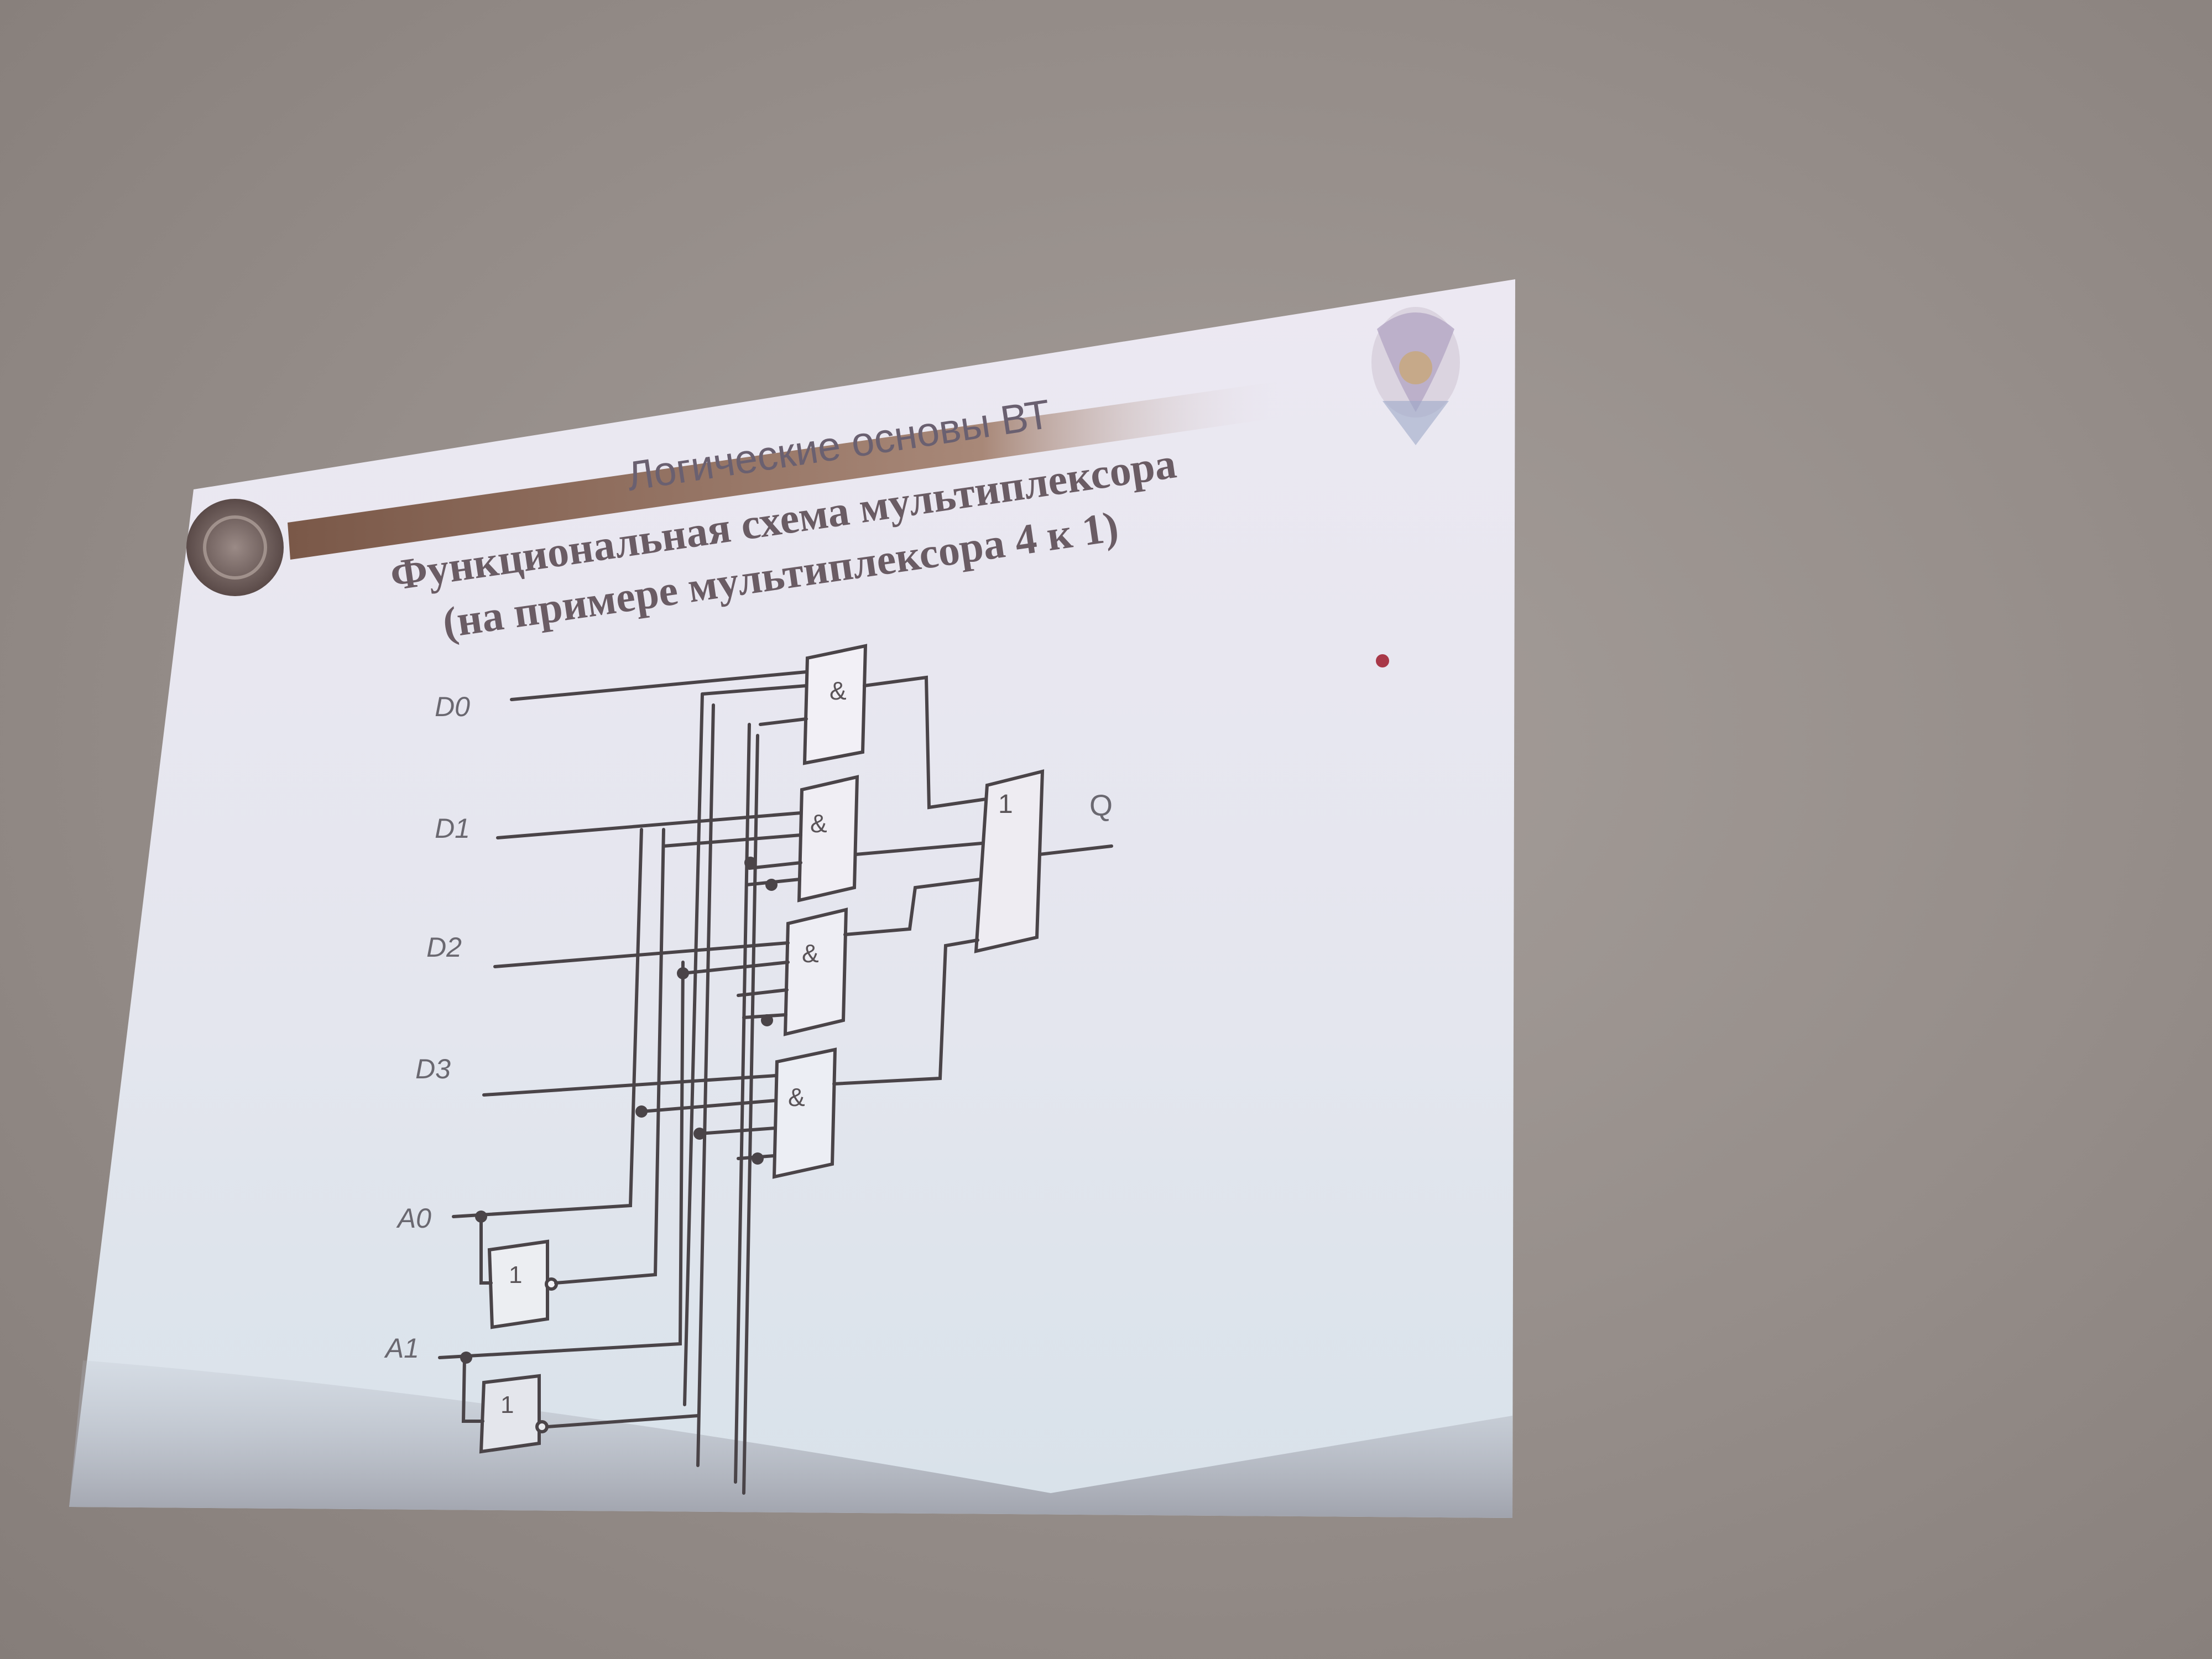 This screenshot has height=1659, width=2212. Describe the element at coordinates (1101, 806) in the screenshot. I see `output-label-q: Q` at that location.